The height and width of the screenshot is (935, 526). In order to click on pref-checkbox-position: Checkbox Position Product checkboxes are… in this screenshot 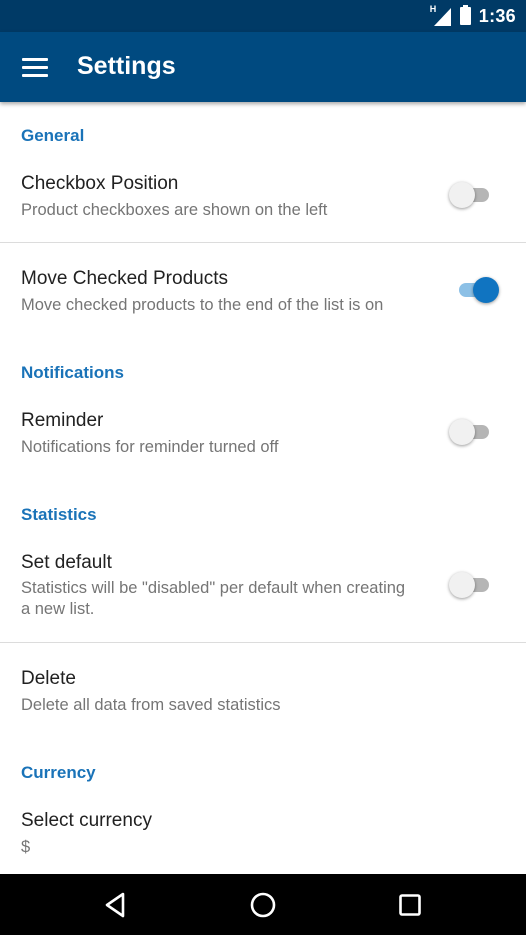, I will do `click(263, 202)`.